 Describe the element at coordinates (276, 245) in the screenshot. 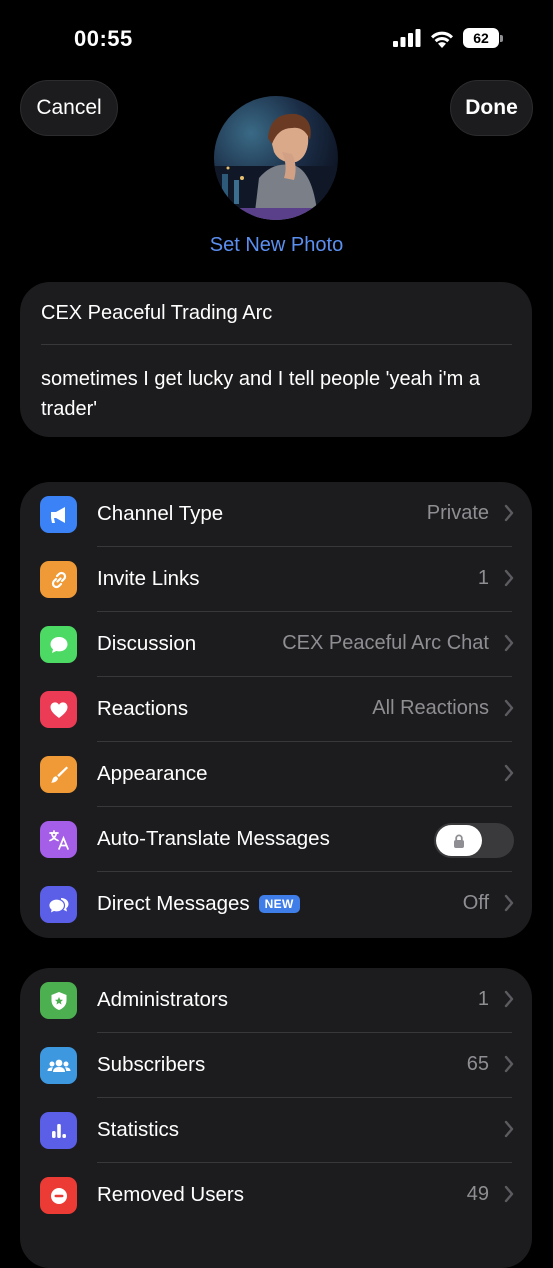

I see `set-new-photo-link: Set New Photo` at that location.